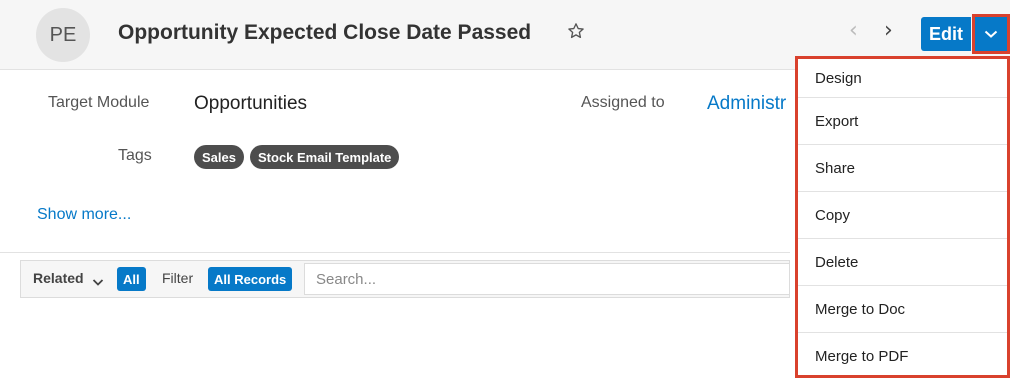 This screenshot has width=1010, height=378. I want to click on filter-all-records-pill: All Records, so click(250, 279).